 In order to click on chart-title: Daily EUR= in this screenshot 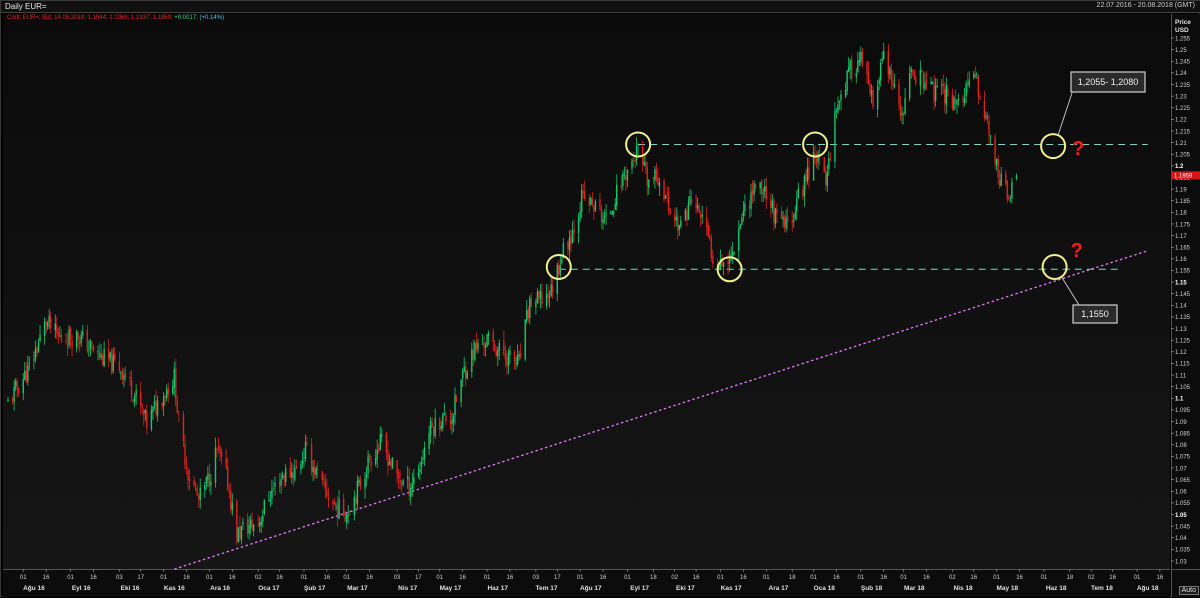, I will do `click(26, 6)`.